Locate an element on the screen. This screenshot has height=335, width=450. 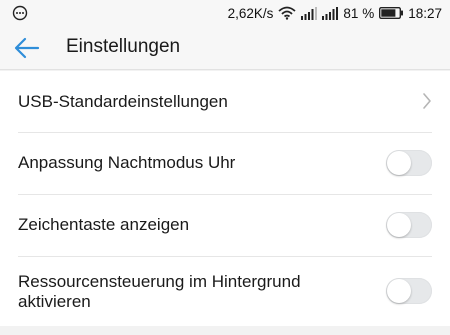
network-speed: 2,62K/s is located at coordinates (250, 13).